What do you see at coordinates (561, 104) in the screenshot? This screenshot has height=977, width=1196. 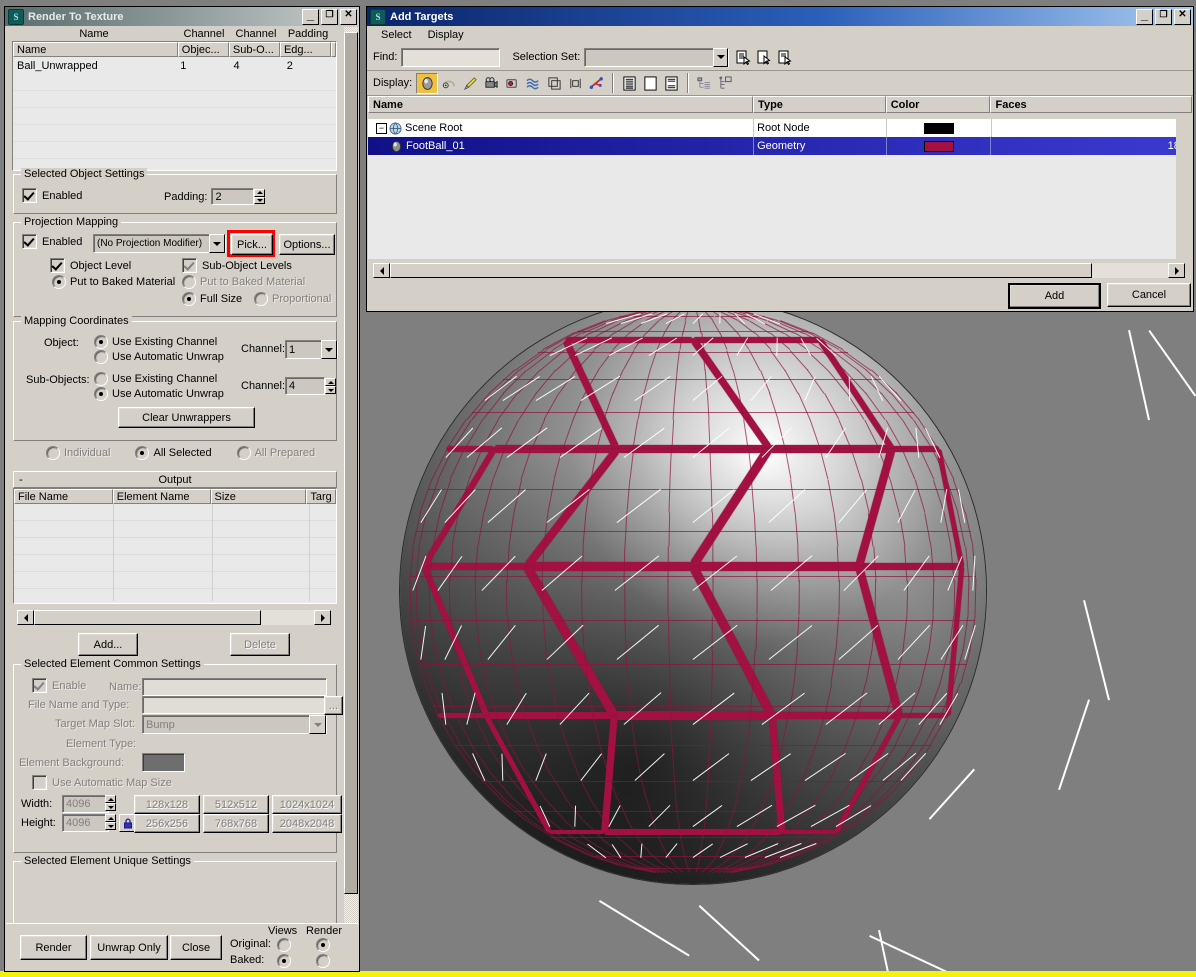 I see `column-name: Name` at bounding box center [561, 104].